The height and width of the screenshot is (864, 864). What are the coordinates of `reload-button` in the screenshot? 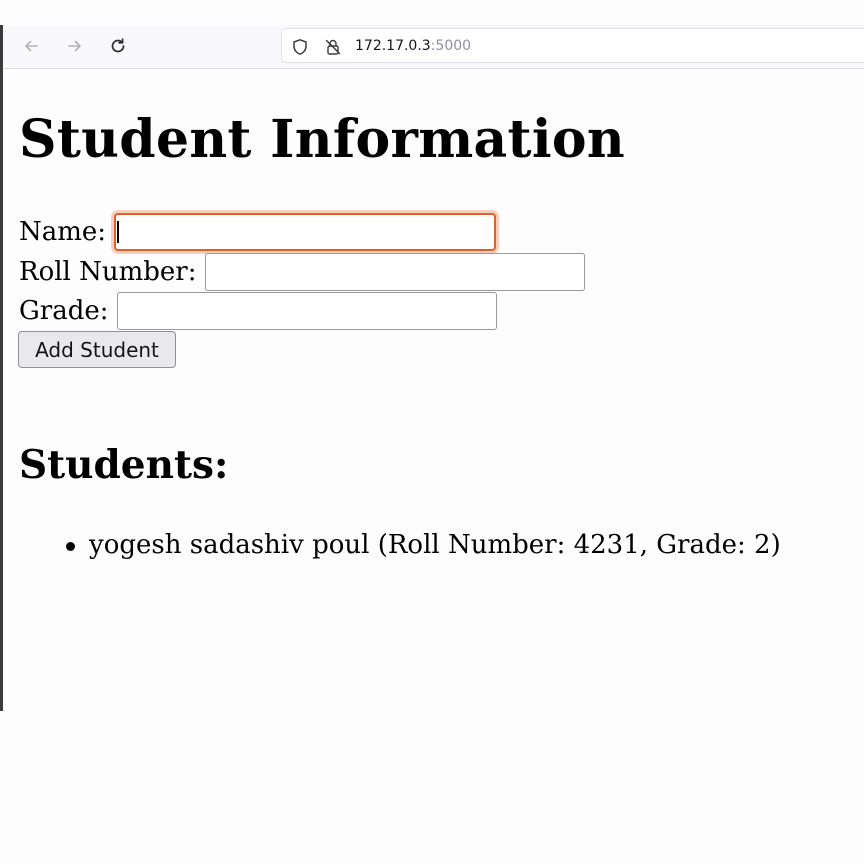 It's located at (118, 46).